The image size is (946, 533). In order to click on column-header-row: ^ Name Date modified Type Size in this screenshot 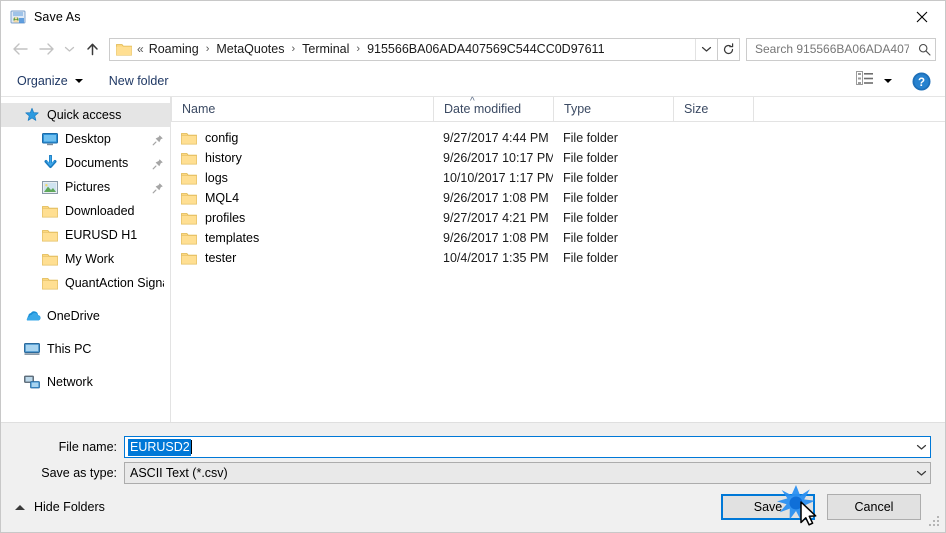, I will do `click(558, 109)`.